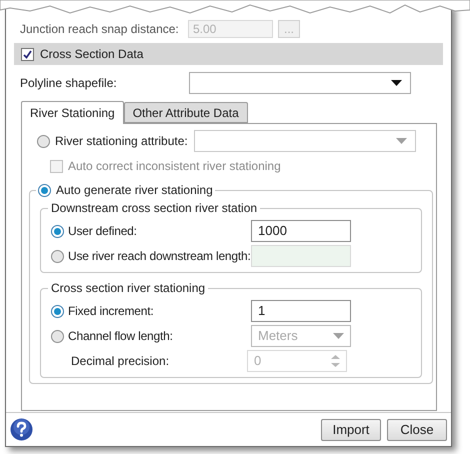  I want to click on spin-value: 0, so click(258, 361).